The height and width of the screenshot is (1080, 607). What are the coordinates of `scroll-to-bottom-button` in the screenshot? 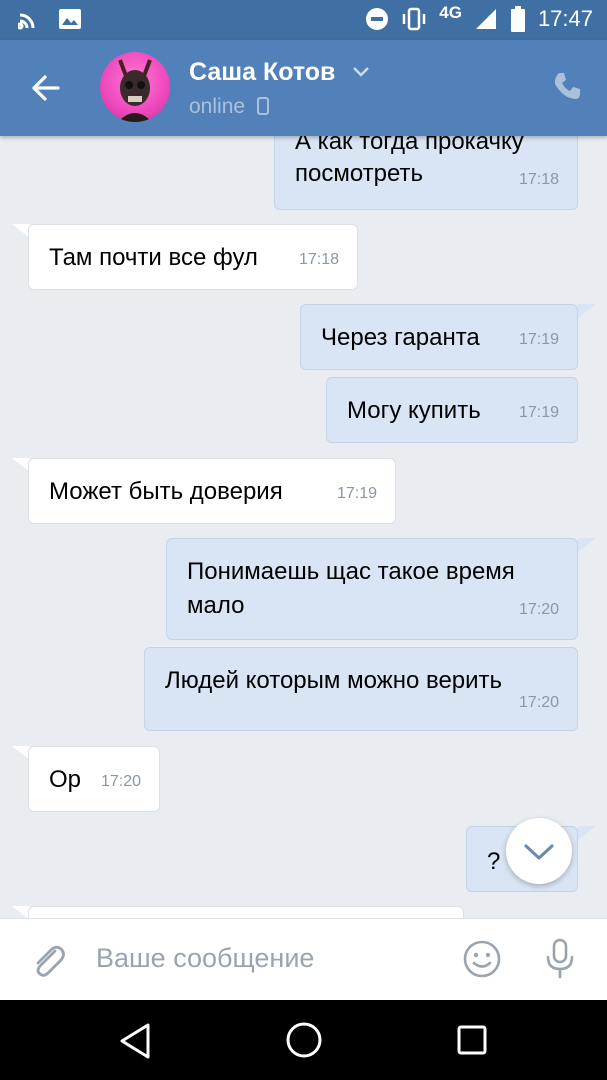 It's located at (539, 851).